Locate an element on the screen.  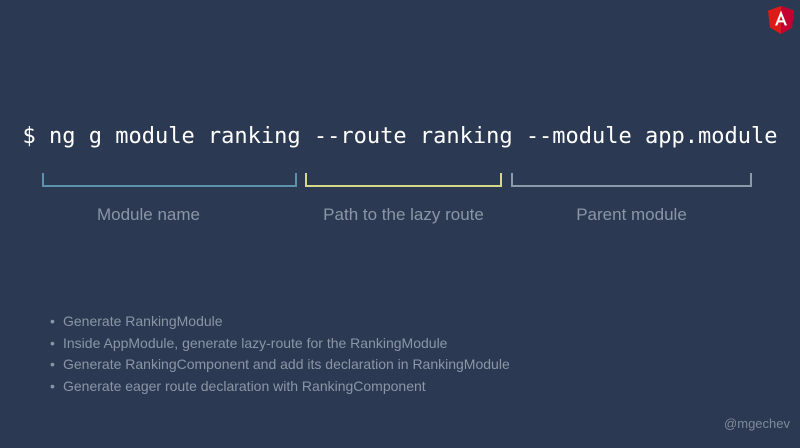
list-item-text: Generate RankingModule is located at coordinates (143, 321).